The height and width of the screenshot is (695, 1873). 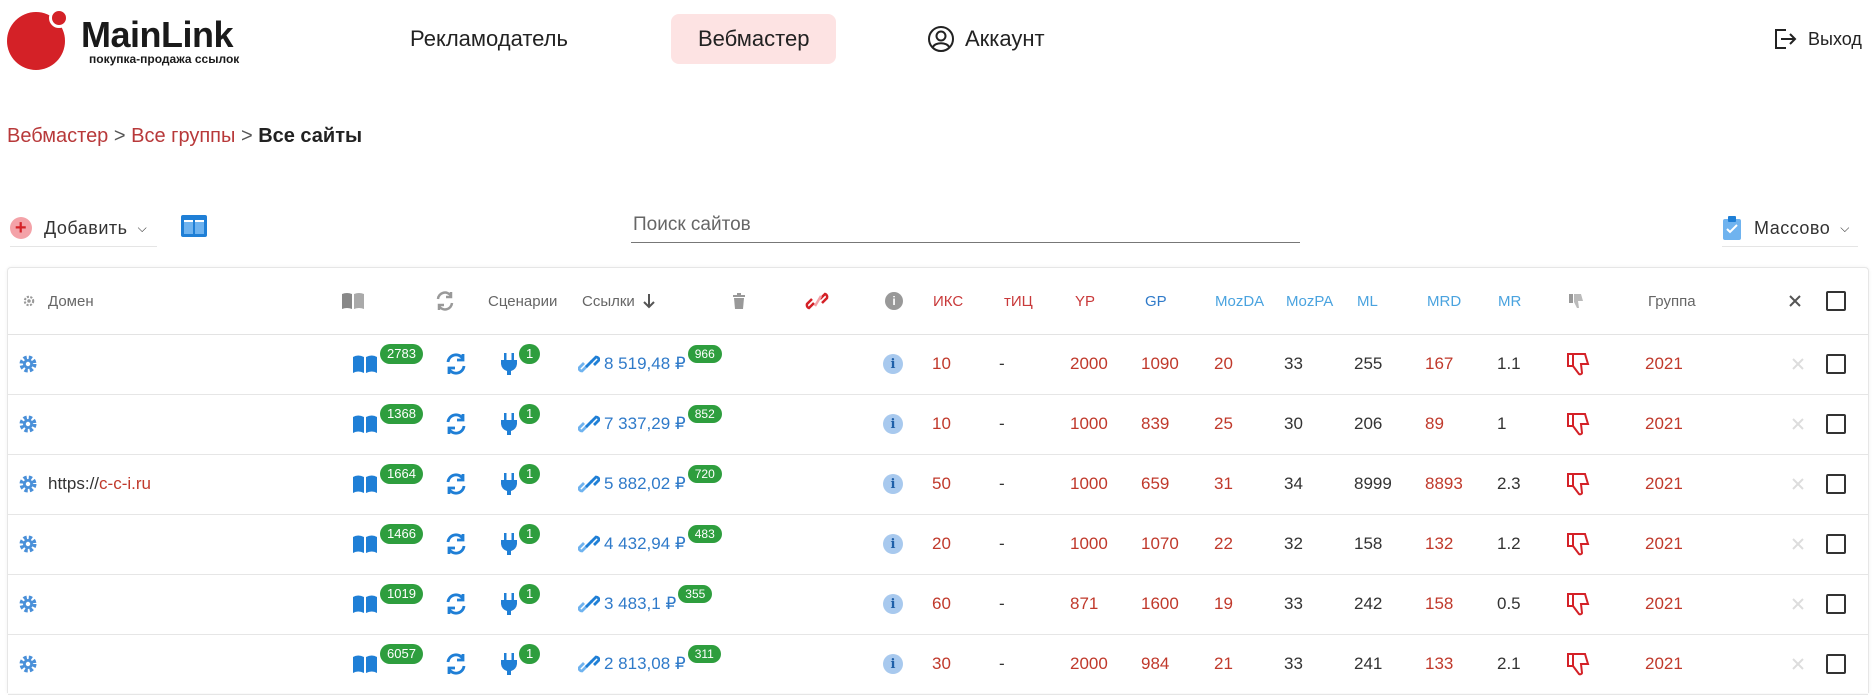 What do you see at coordinates (84, 228) in the screenshot?
I see `add-dropdown-button: + Добавить ⌵` at bounding box center [84, 228].